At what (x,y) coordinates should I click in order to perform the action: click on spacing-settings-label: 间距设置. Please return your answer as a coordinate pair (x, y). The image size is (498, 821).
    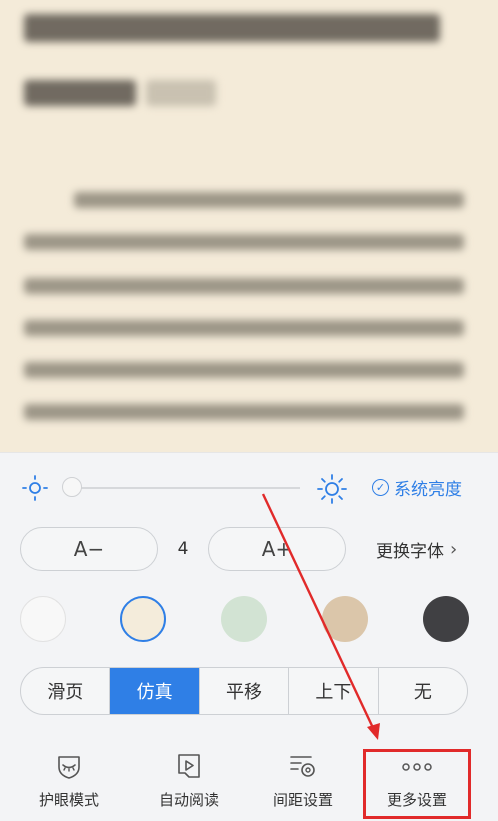
    Looking at the image, I should click on (302, 800).